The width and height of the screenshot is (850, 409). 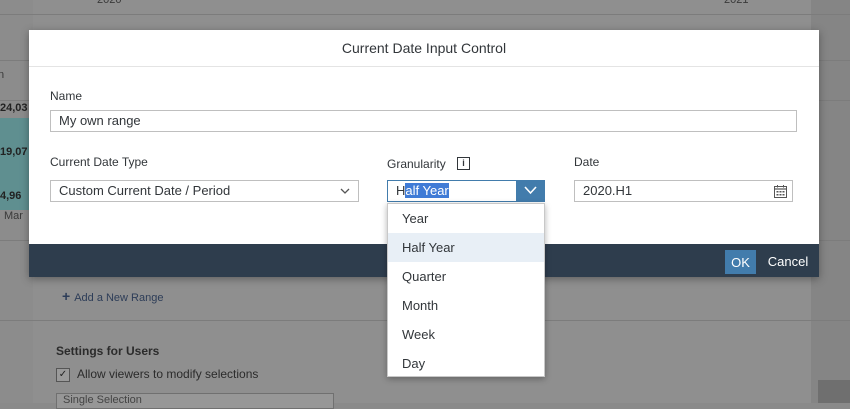 I want to click on granularity-option-quarter: Quarter, so click(x=466, y=276).